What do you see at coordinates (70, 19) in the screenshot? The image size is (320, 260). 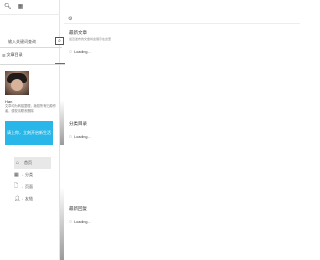 I see `settings-icon: ⚙` at bounding box center [70, 19].